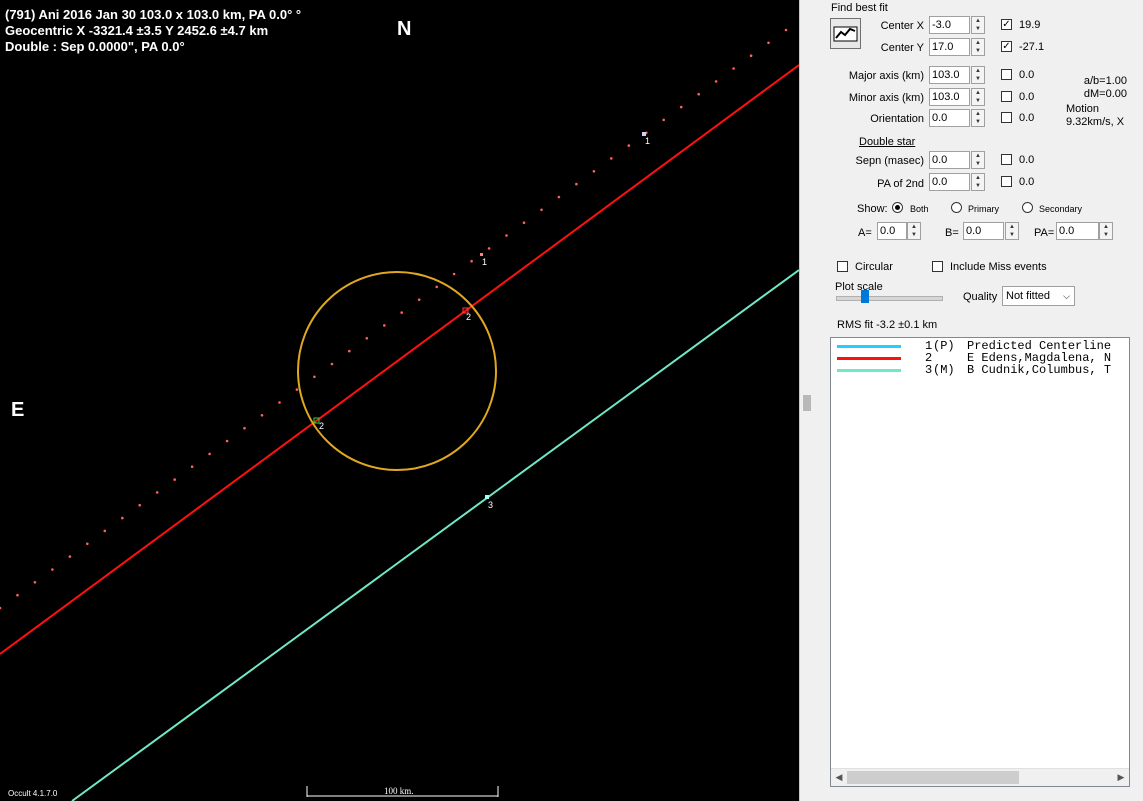 The height and width of the screenshot is (801, 1143). What do you see at coordinates (397, 371) in the screenshot?
I see `asteroid-outline` at bounding box center [397, 371].